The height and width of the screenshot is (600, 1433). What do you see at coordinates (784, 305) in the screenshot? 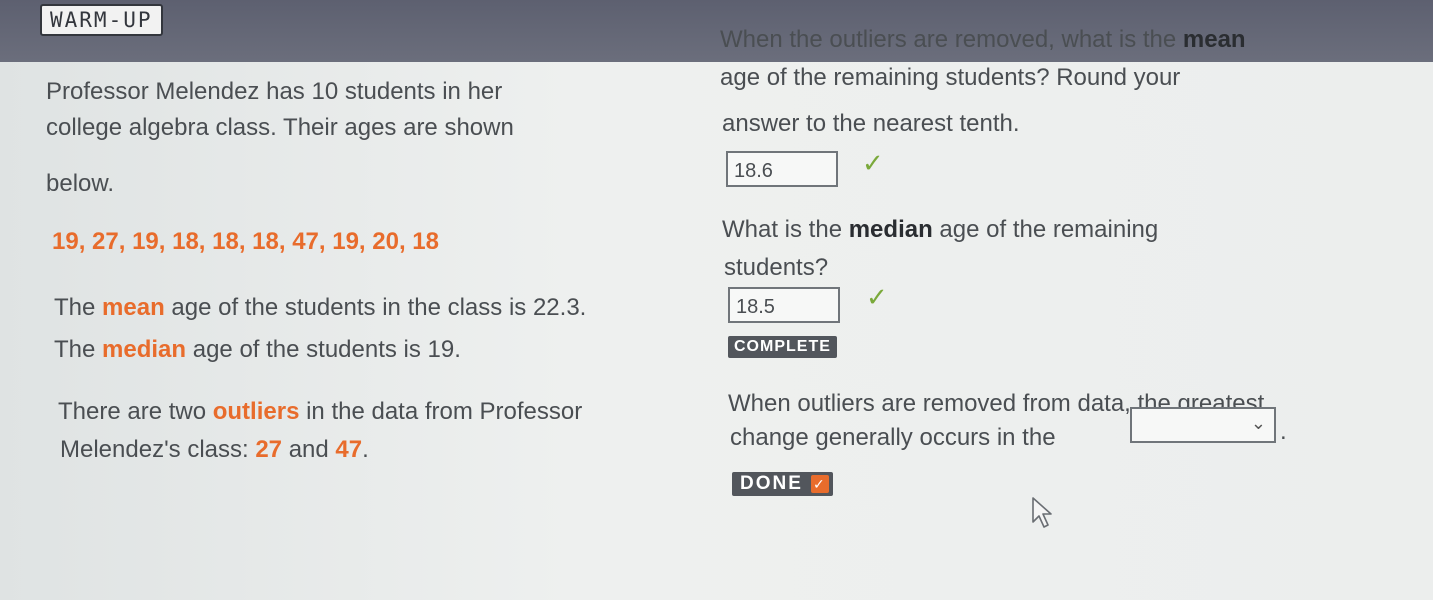
I see `q2-answer-field: 18.5` at bounding box center [784, 305].